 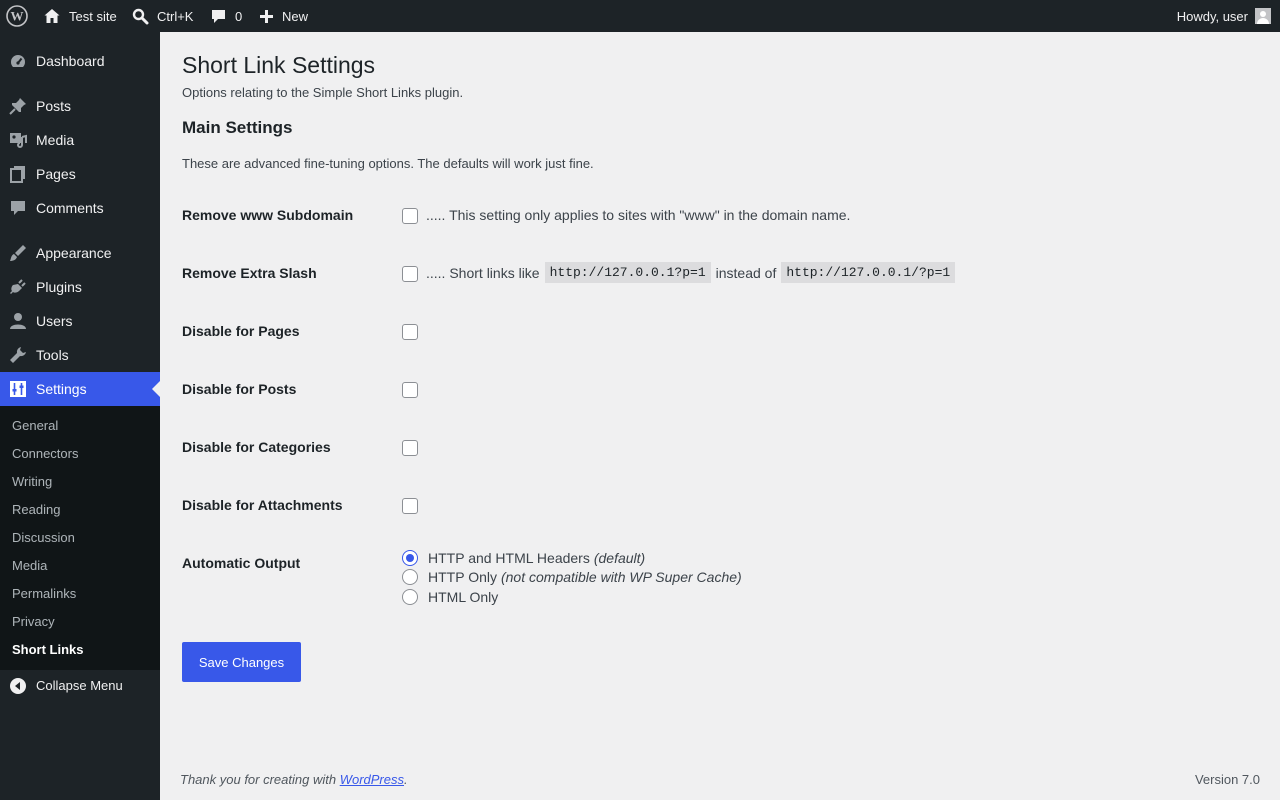 What do you see at coordinates (56, 16) in the screenshot?
I see `home-icon` at bounding box center [56, 16].